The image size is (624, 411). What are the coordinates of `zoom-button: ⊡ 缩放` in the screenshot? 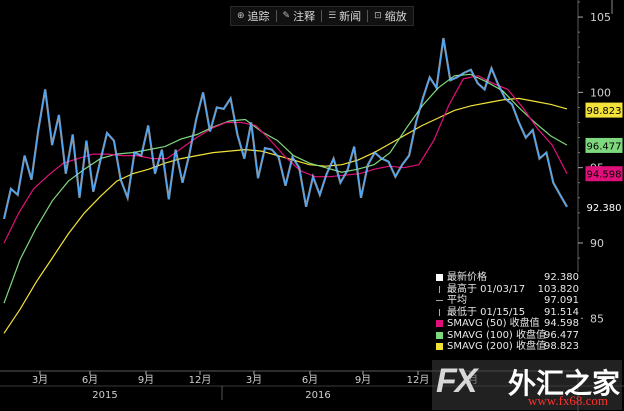 It's located at (390, 16).